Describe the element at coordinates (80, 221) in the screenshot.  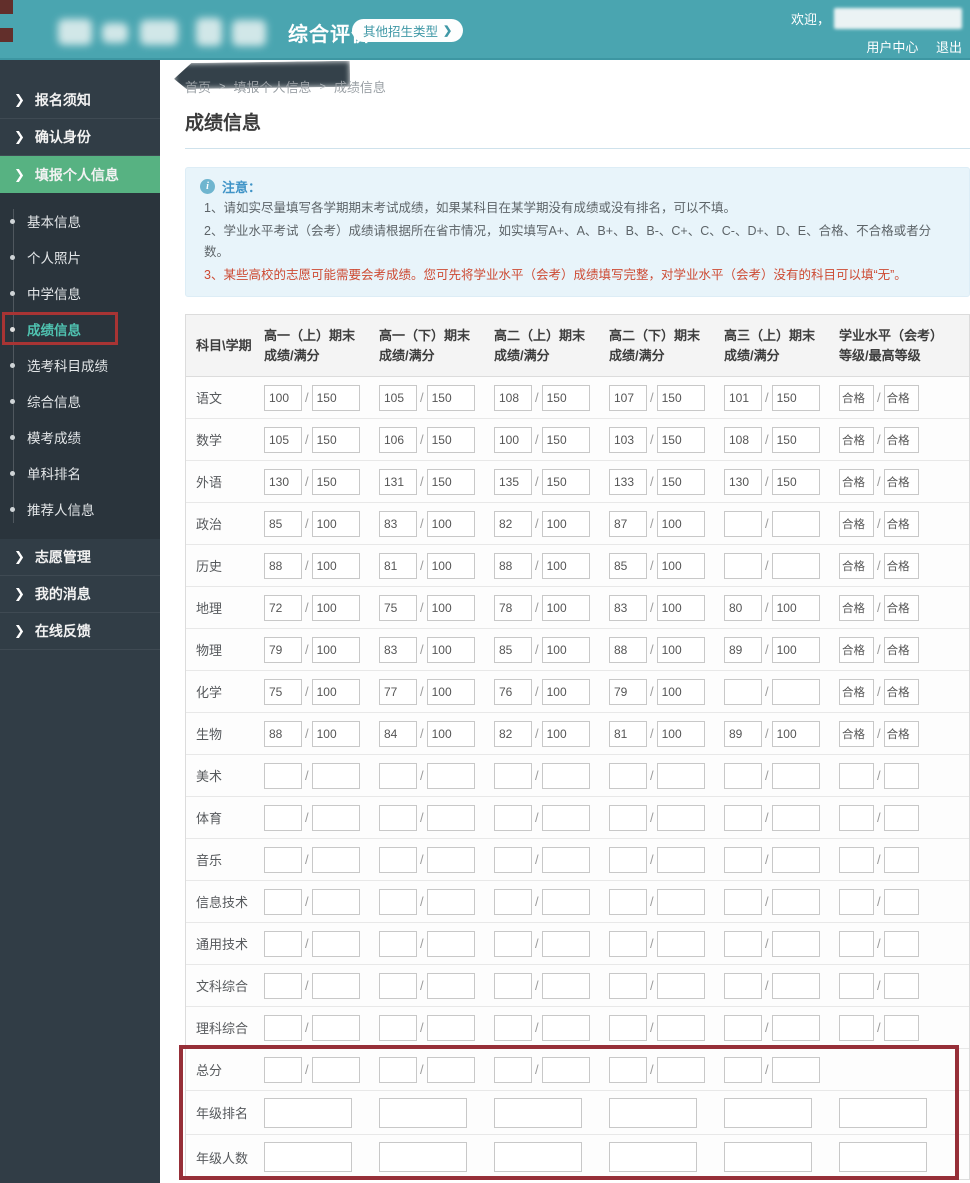
I see `sidebar-item-sub-0: 基本信息` at that location.